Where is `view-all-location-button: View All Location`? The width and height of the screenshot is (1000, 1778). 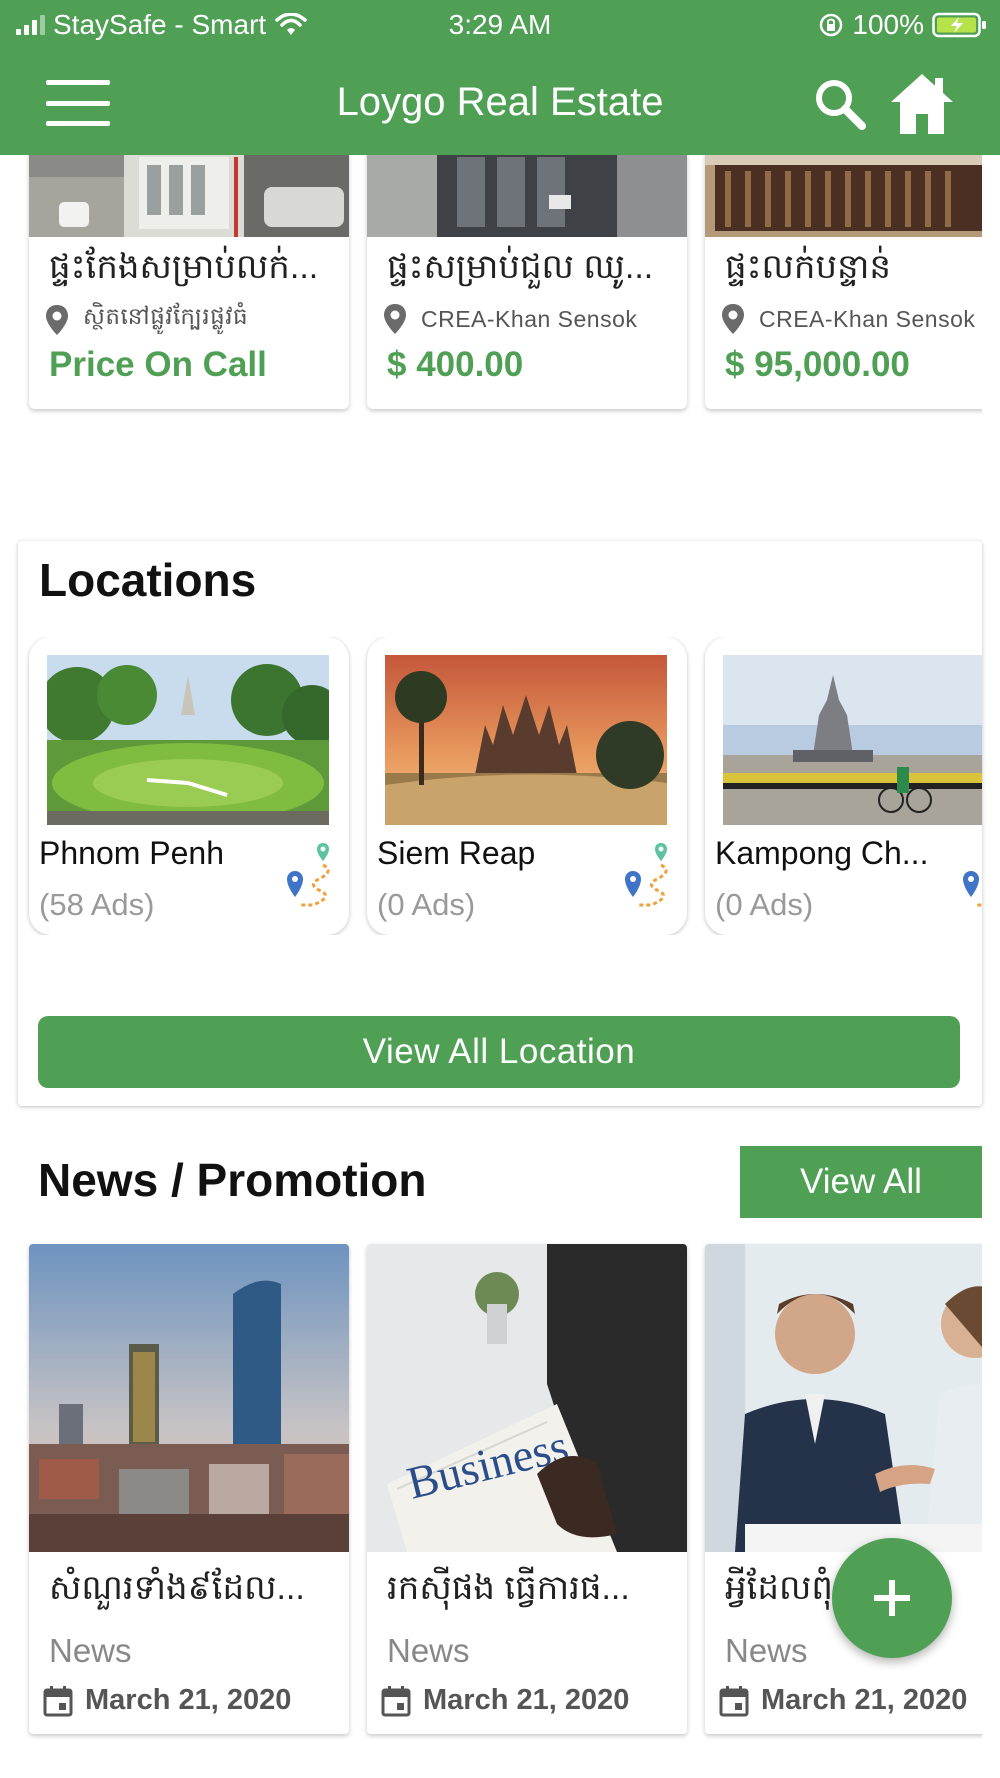 view-all-location-button: View All Location is located at coordinates (499, 1052).